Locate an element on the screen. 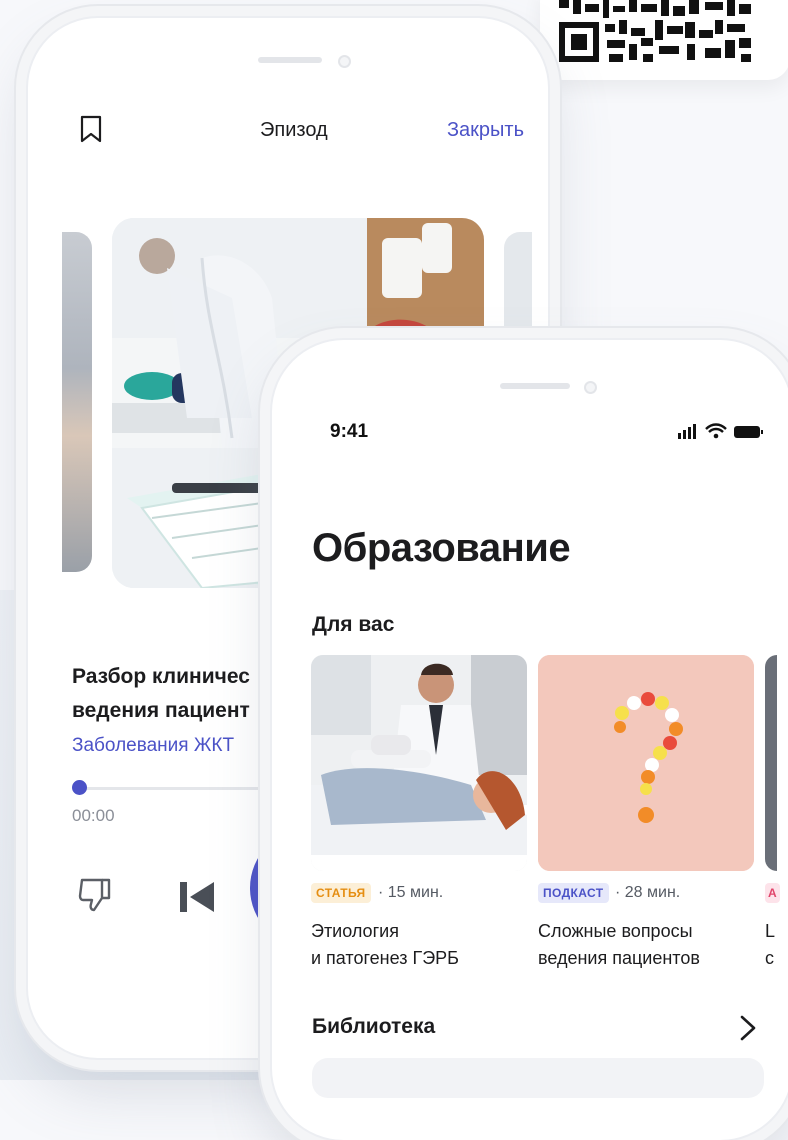 The image size is (788, 1140). speaker is located at coordinates (290, 60).